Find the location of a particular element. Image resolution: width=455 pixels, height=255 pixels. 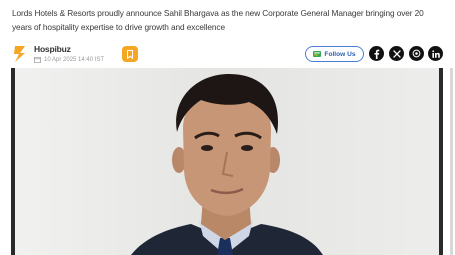

whatsapp-icon is located at coordinates (416, 53).